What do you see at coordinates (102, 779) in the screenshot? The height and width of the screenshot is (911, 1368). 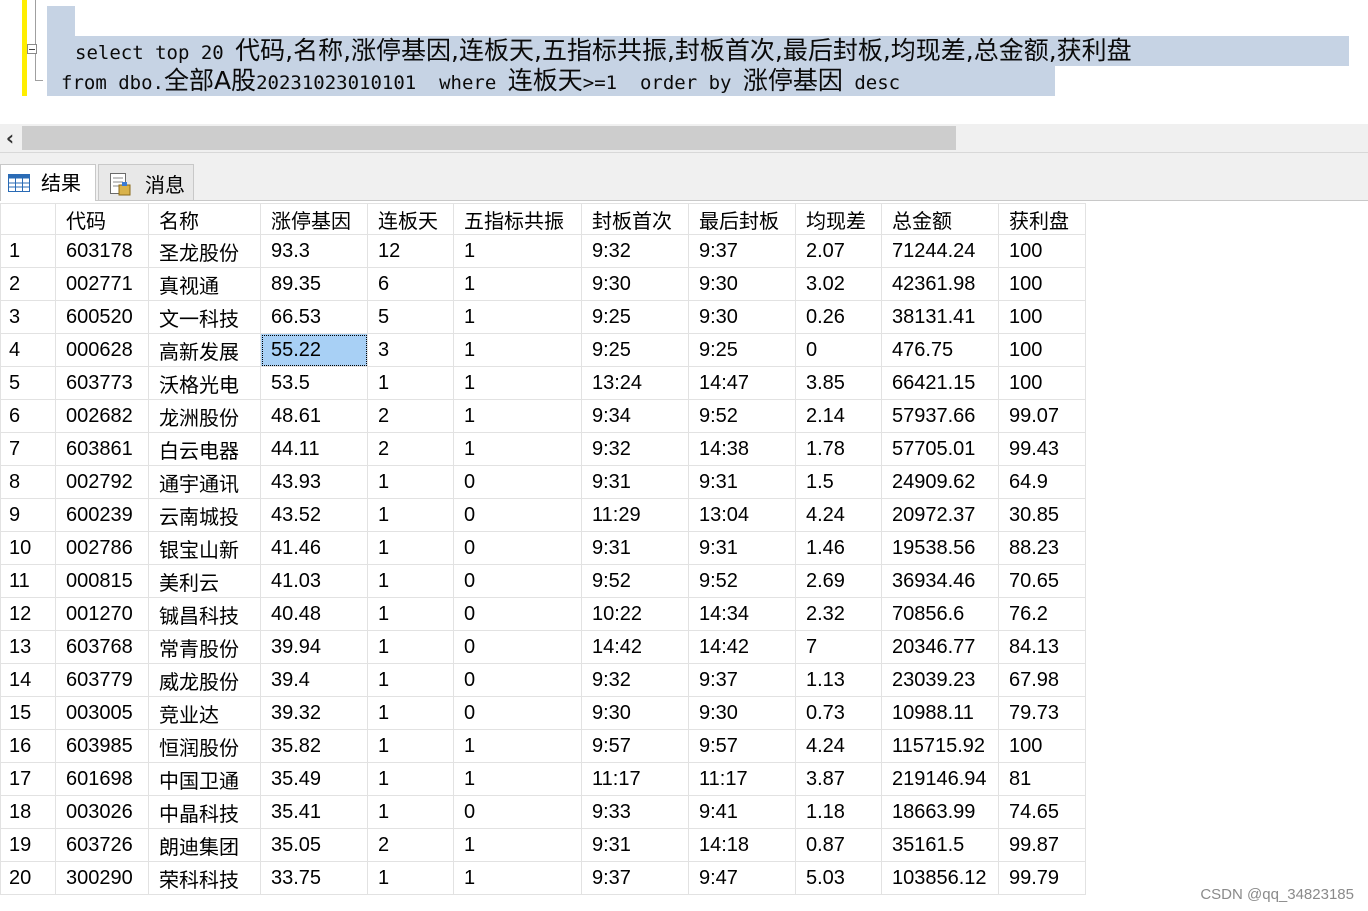 I see `table-cell: 601698` at bounding box center [102, 779].